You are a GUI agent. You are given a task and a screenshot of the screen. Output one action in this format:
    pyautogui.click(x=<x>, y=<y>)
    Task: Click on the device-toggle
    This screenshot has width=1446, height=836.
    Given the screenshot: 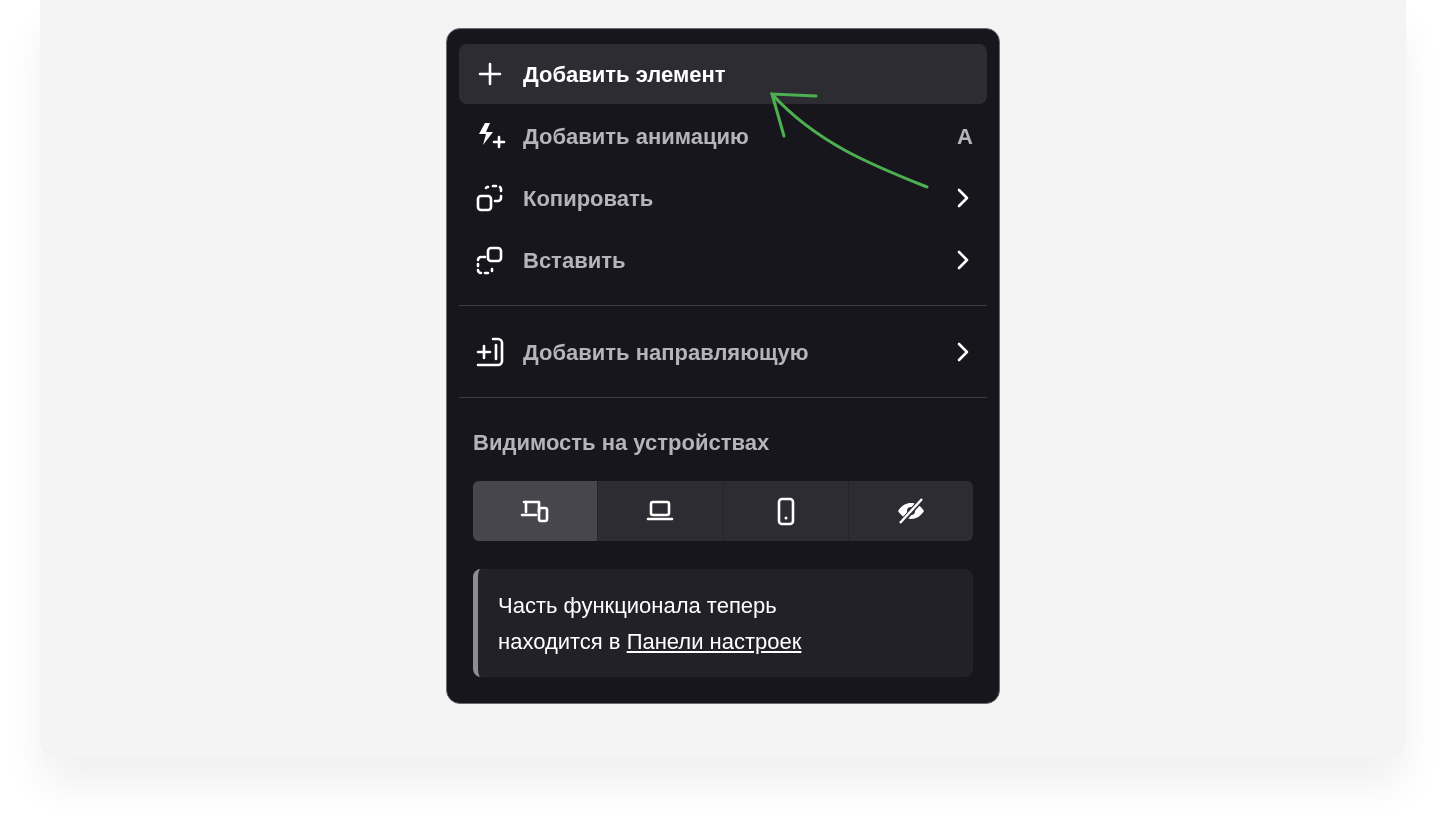 What is the action you would take?
    pyautogui.click(x=535, y=511)
    